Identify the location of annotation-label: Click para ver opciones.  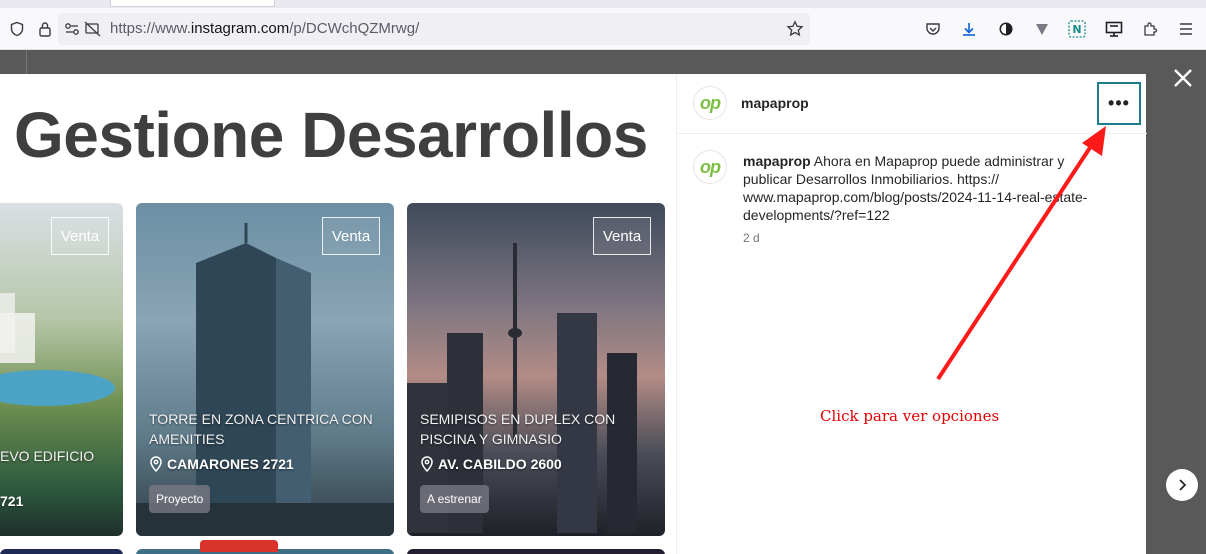
(910, 416).